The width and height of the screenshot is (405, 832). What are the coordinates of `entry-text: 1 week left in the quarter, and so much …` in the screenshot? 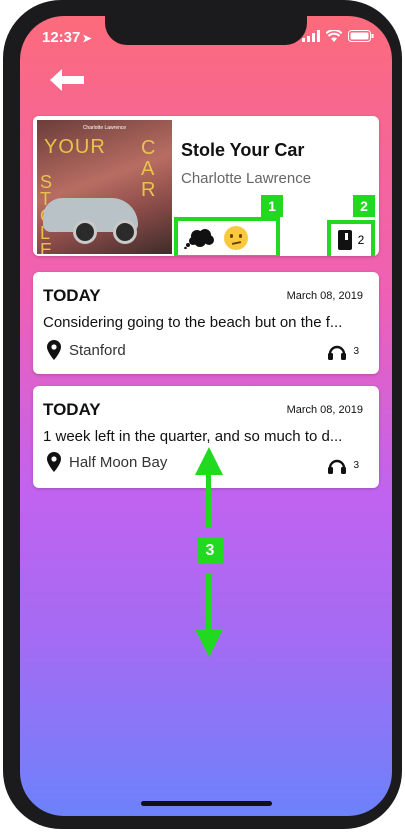 It's located at (193, 436).